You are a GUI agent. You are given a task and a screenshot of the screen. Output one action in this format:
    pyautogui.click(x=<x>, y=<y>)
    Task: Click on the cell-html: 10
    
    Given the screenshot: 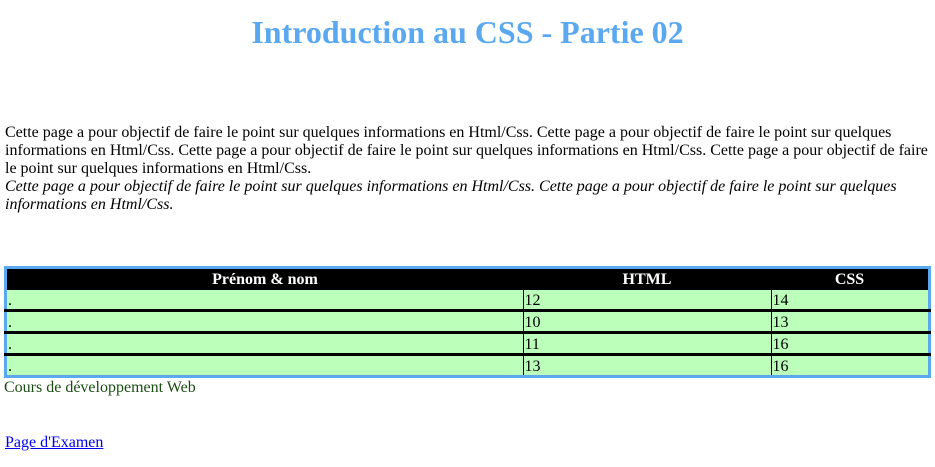 What is the action you would take?
    pyautogui.click(x=647, y=321)
    